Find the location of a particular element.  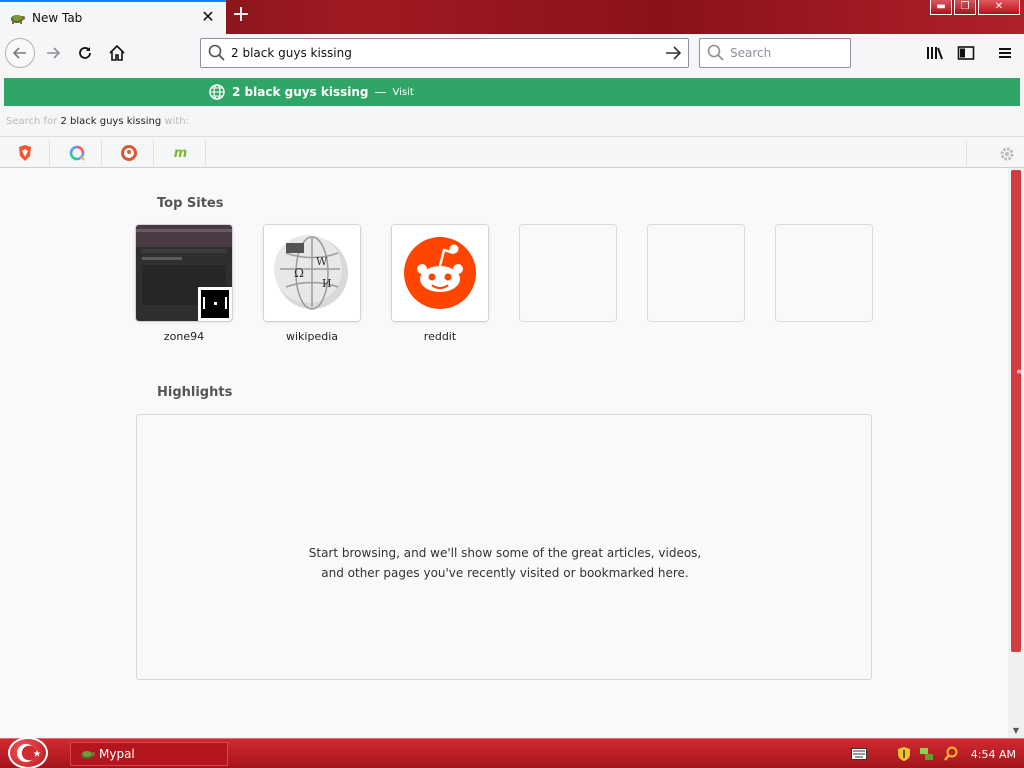

svg-text: W is located at coordinates (322, 261).